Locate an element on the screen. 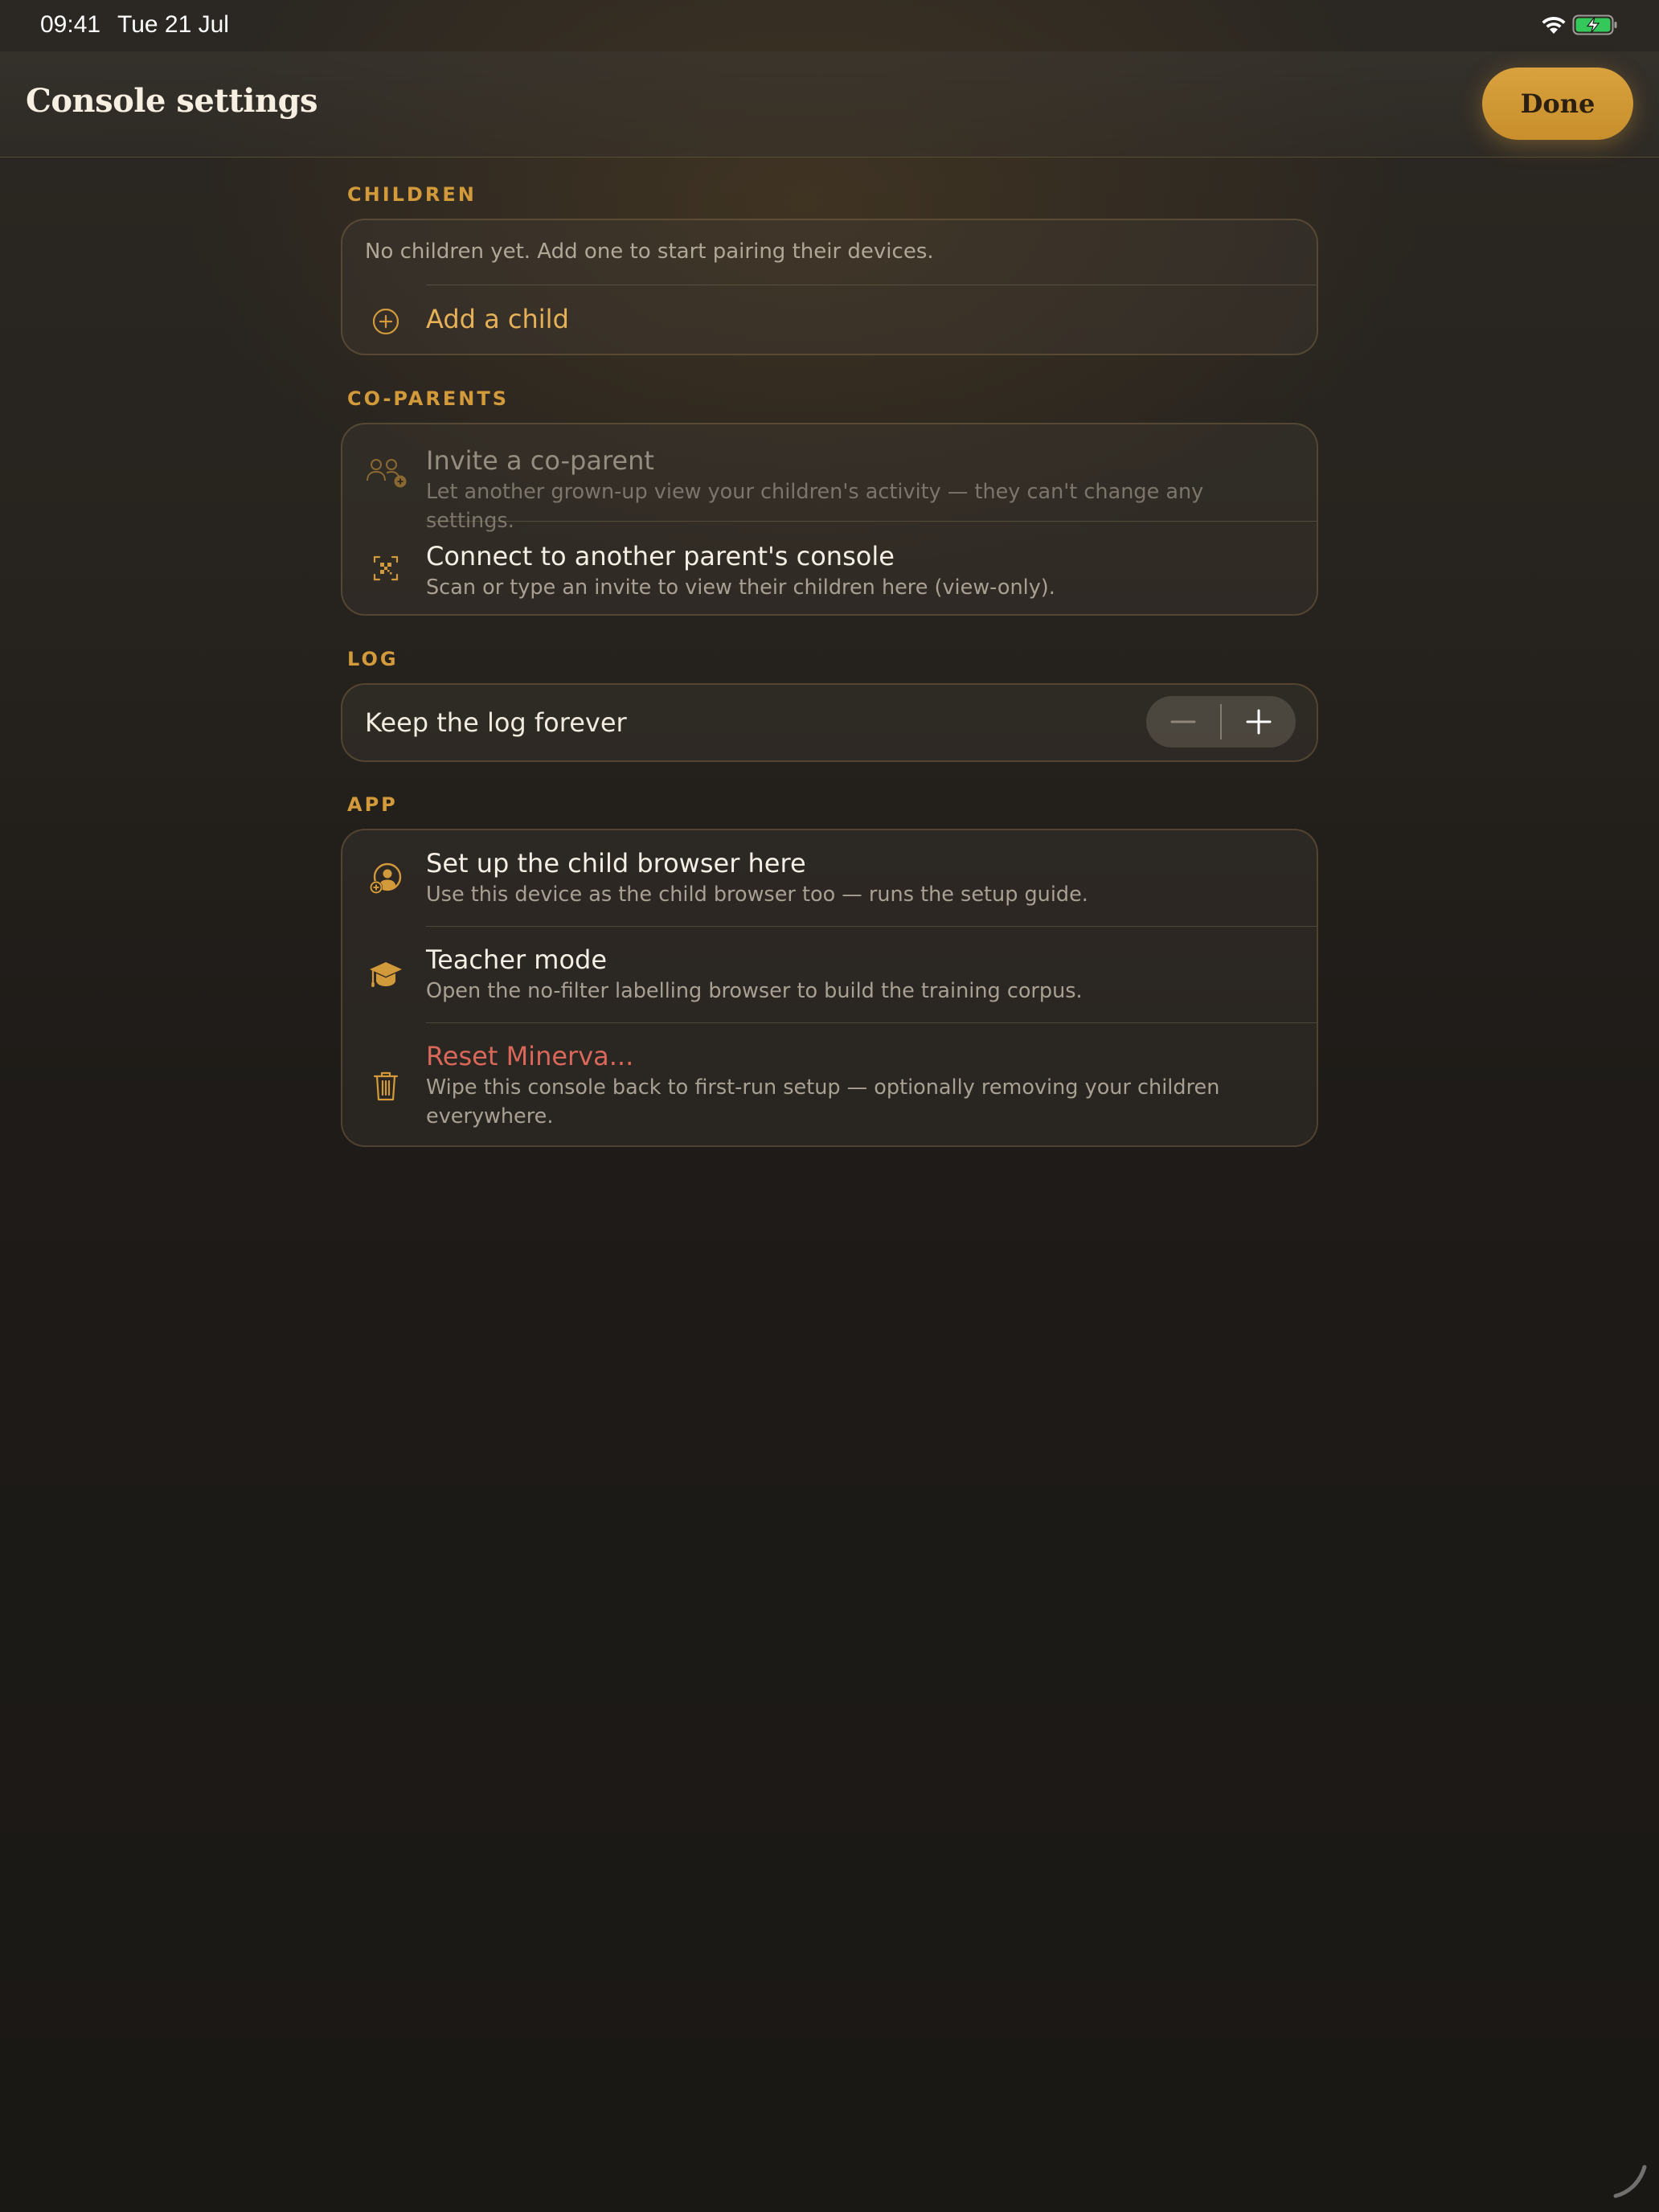 This screenshot has height=2212, width=1659. section-header-app: APP is located at coordinates (372, 804).